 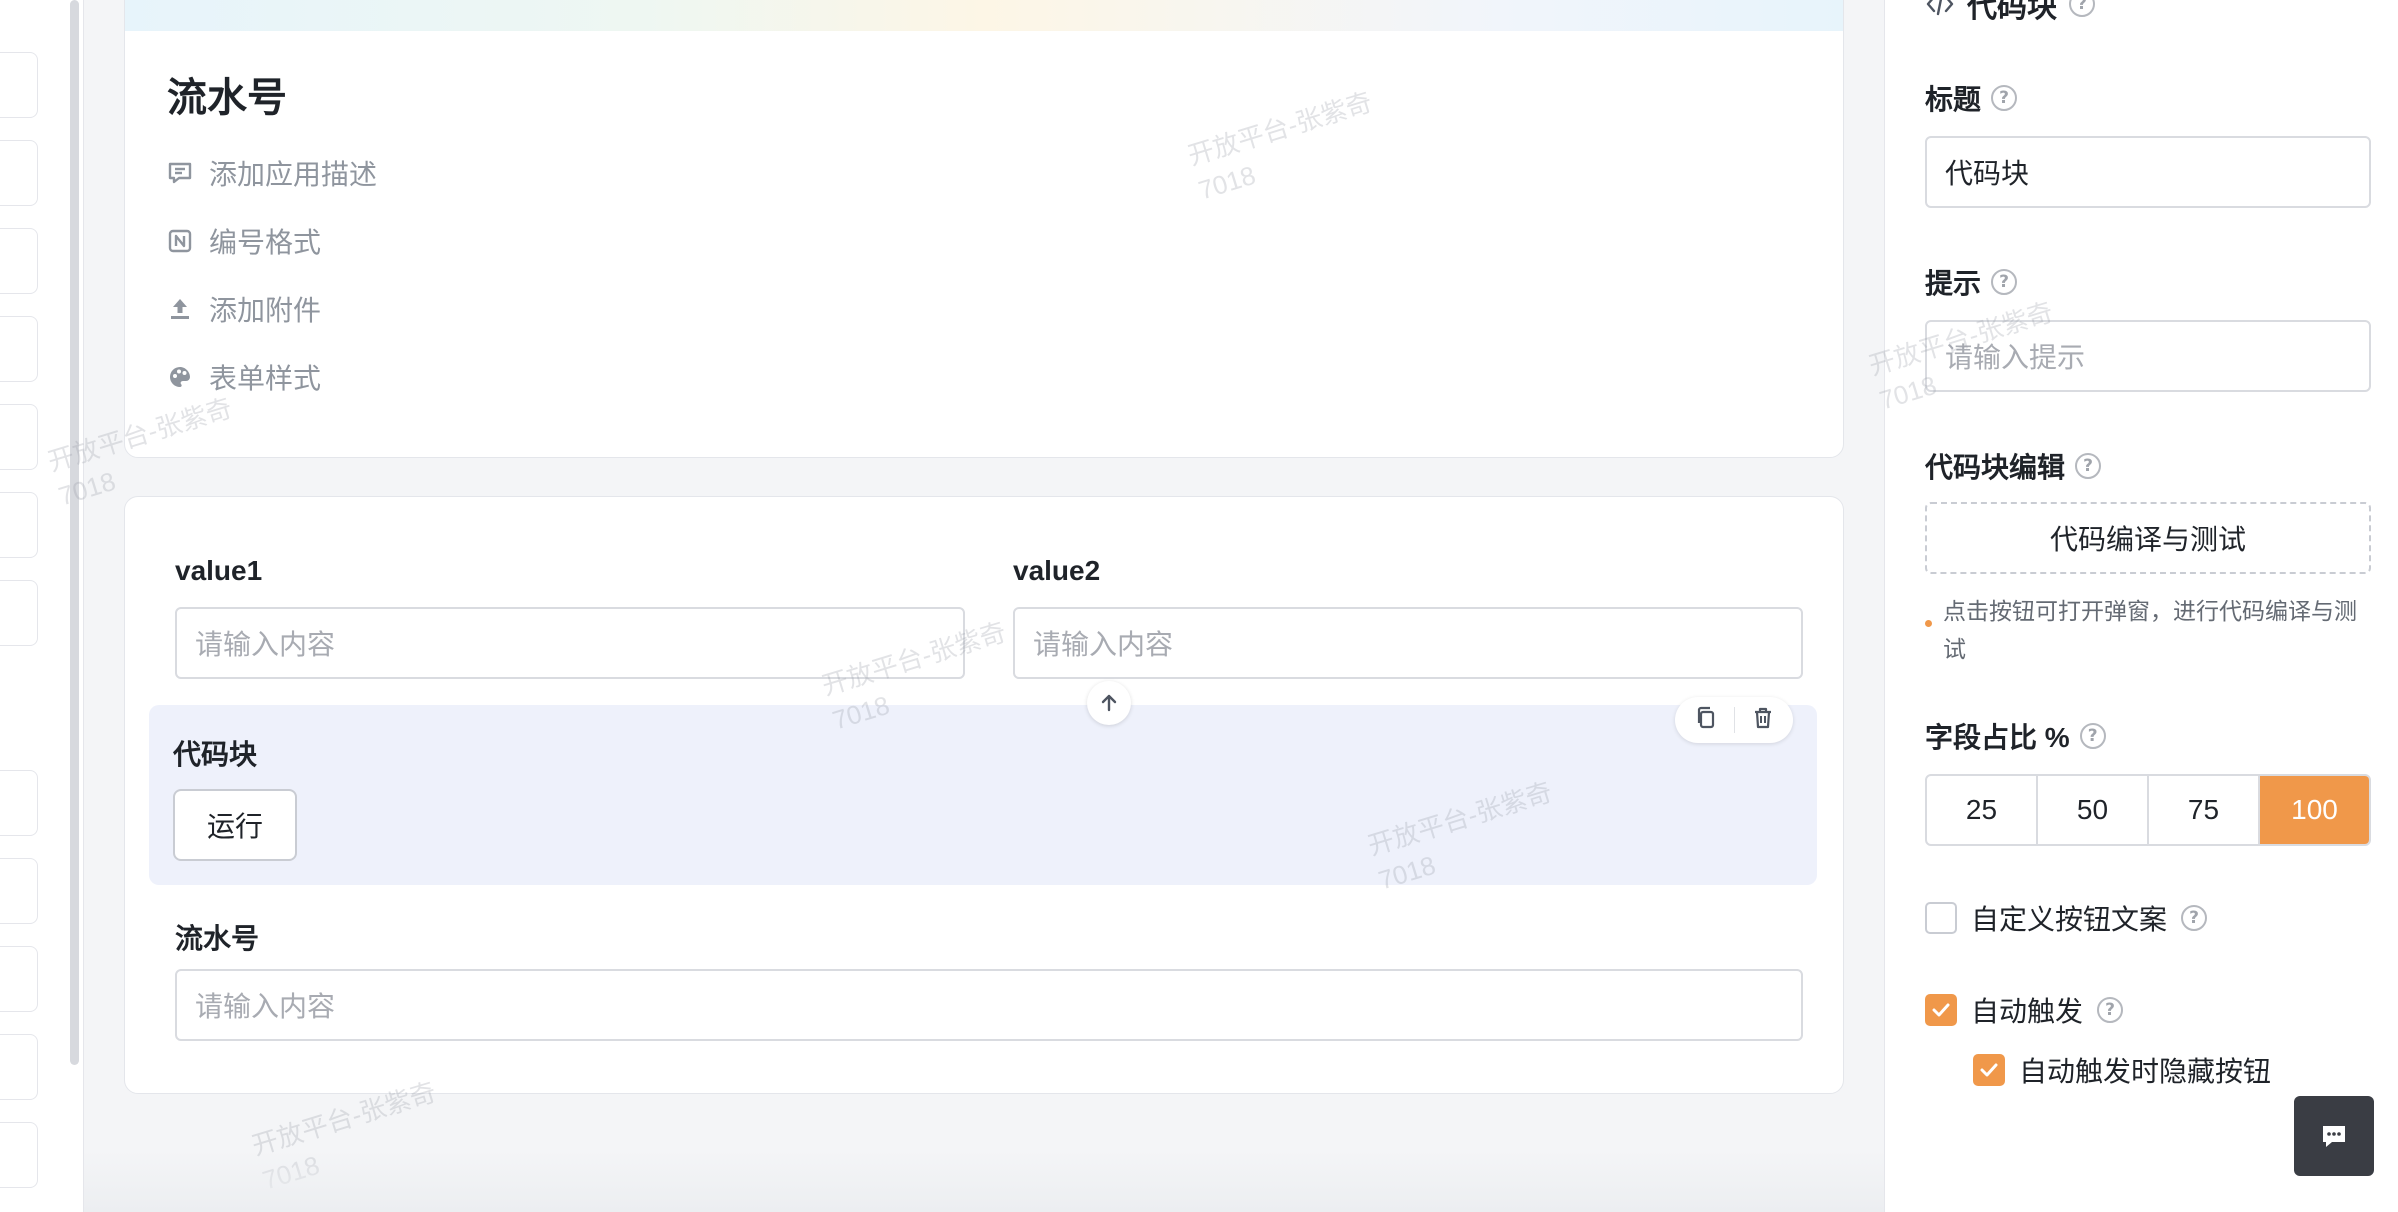 I want to click on field-label-code-block: 代码块, so click(x=215, y=754).